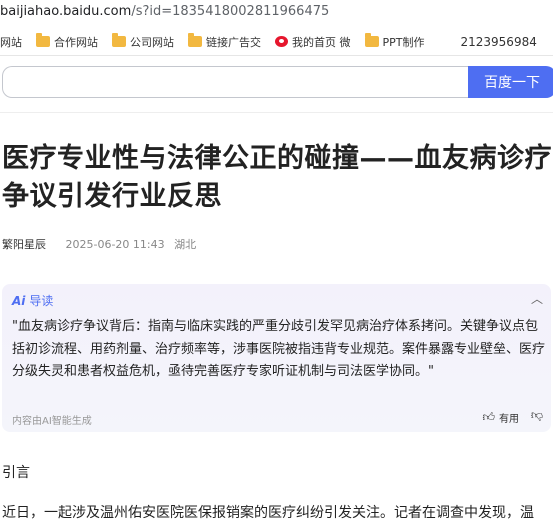  I want to click on bookmark-item: 公司网站, so click(143, 41).